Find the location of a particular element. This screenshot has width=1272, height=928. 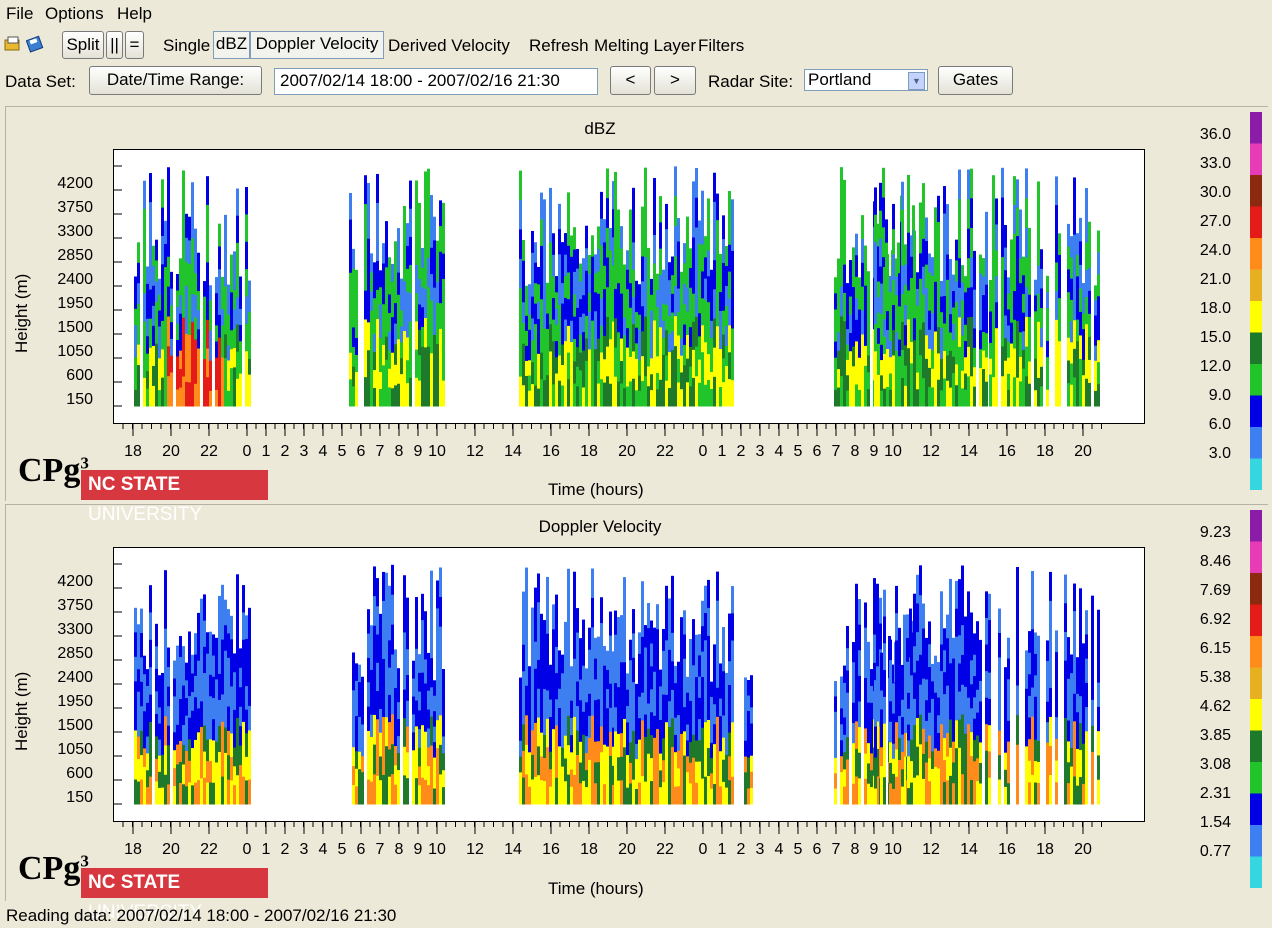

doppler-velocity-toggle: Doppler Velocity is located at coordinates (317, 45).